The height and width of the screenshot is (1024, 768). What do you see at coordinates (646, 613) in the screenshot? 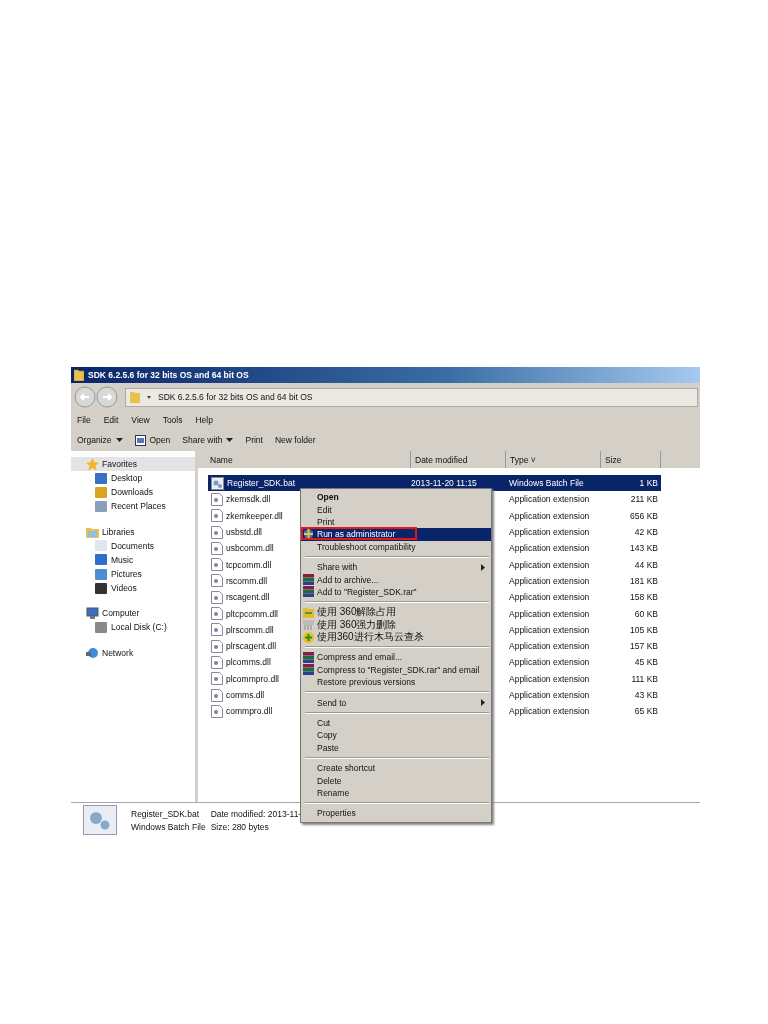
I see `file-size: 60 KB` at bounding box center [646, 613].